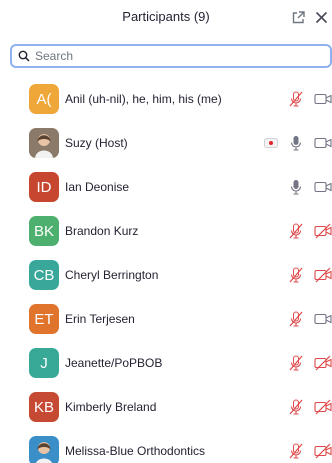  I want to click on participant-name: Cheryl Berrington, so click(112, 275).